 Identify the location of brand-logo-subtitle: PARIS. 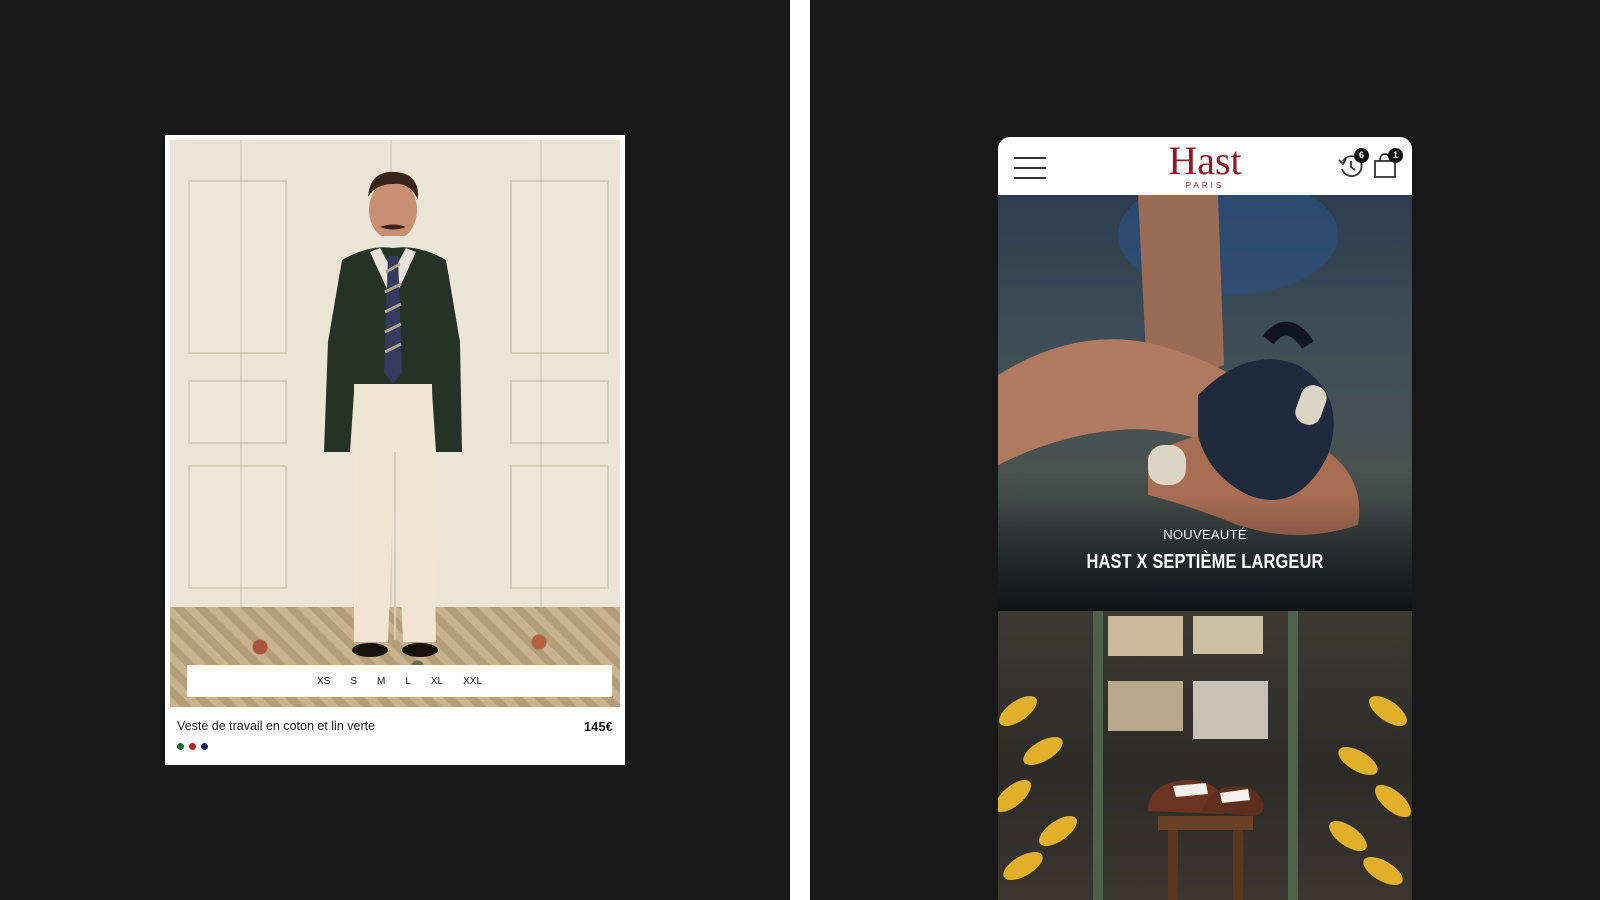
(1205, 185).